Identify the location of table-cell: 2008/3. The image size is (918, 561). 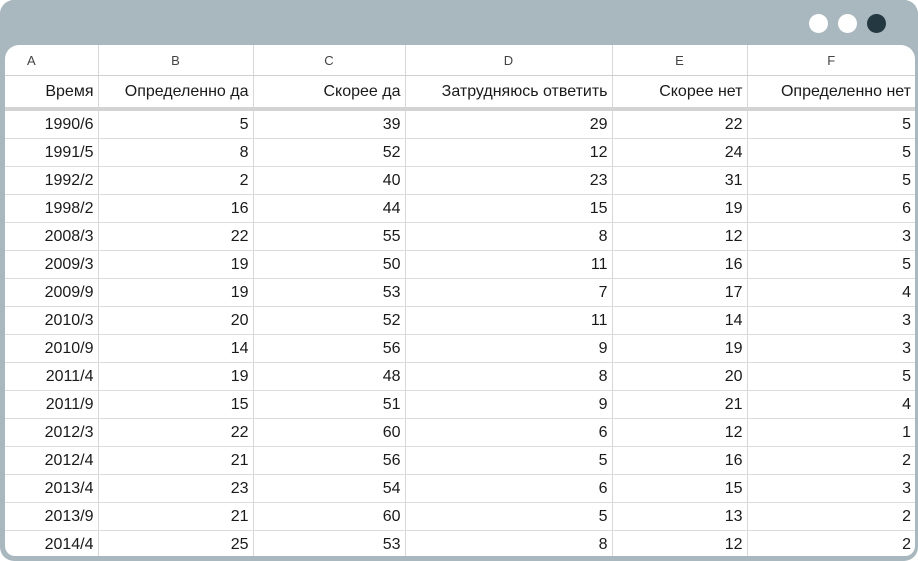
(52, 236).